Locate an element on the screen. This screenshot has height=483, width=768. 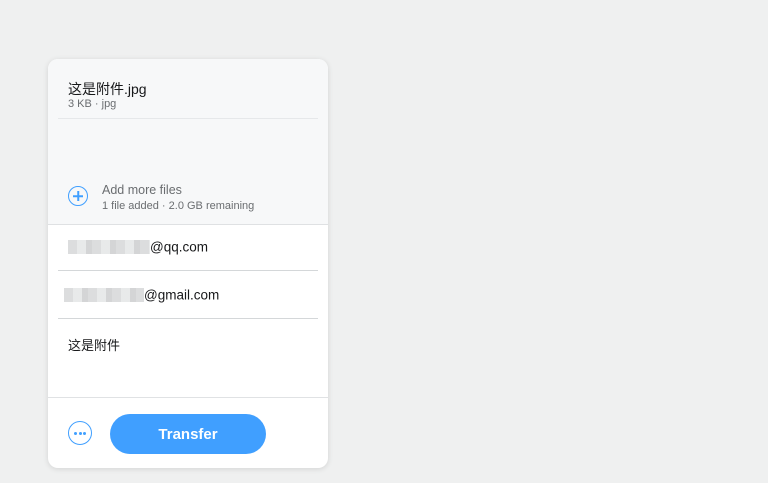
email-suffix: @gmail.com is located at coordinates (182, 294).